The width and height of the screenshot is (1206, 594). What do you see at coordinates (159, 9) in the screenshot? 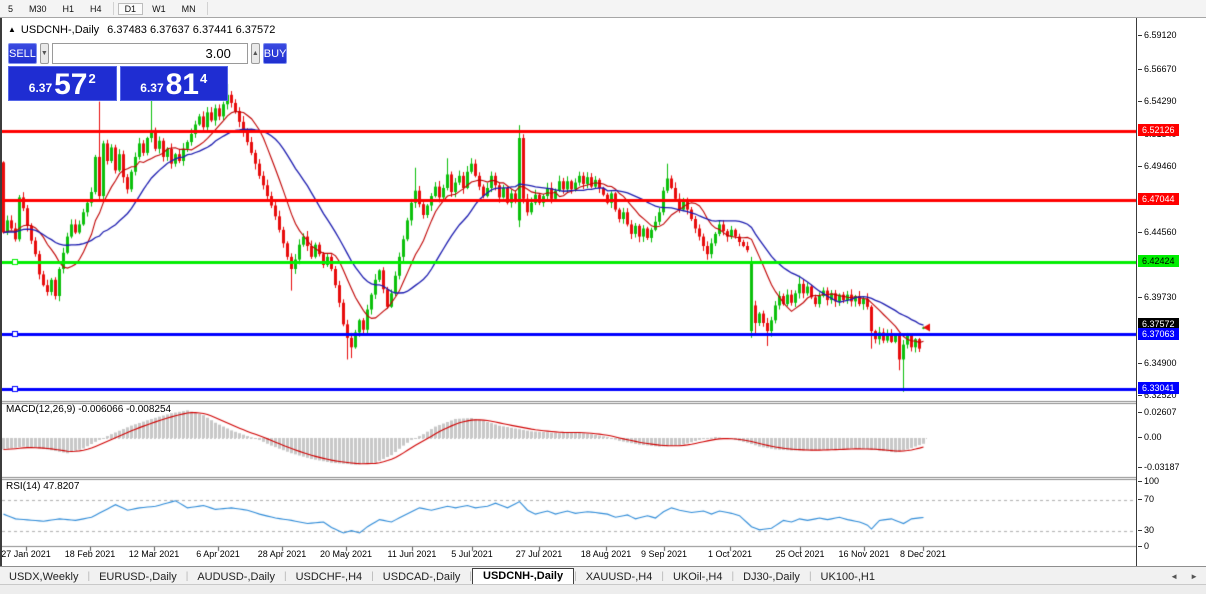
I see `timeframe-button-w1: W1` at bounding box center [159, 9].